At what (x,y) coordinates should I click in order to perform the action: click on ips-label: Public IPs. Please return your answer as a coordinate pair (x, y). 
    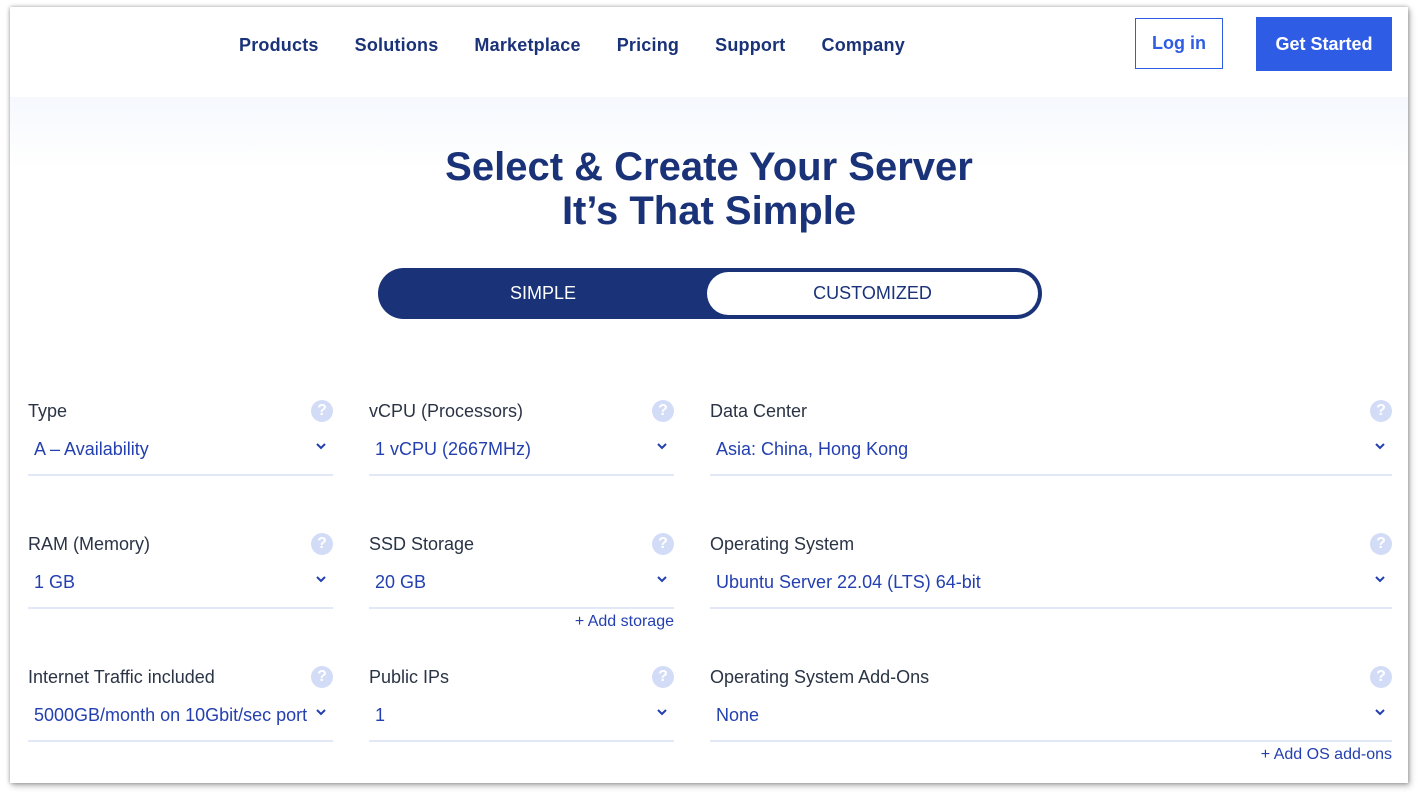
    Looking at the image, I should click on (409, 677).